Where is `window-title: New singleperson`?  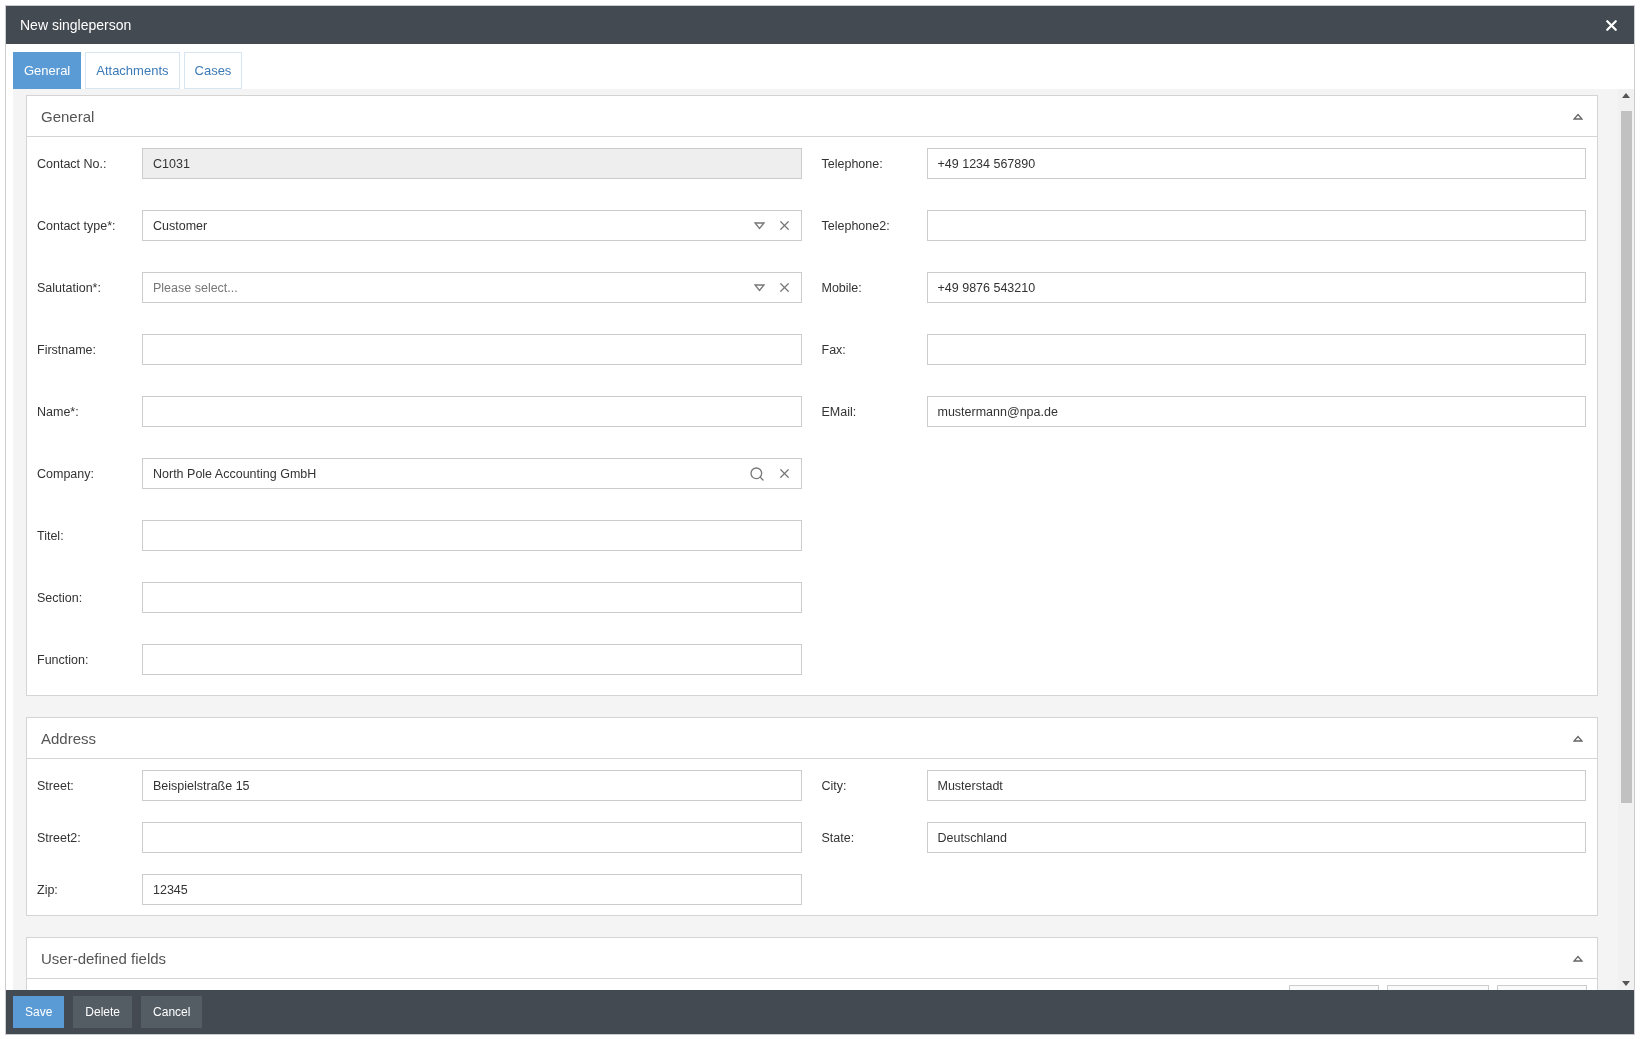
window-title: New singleperson is located at coordinates (76, 25).